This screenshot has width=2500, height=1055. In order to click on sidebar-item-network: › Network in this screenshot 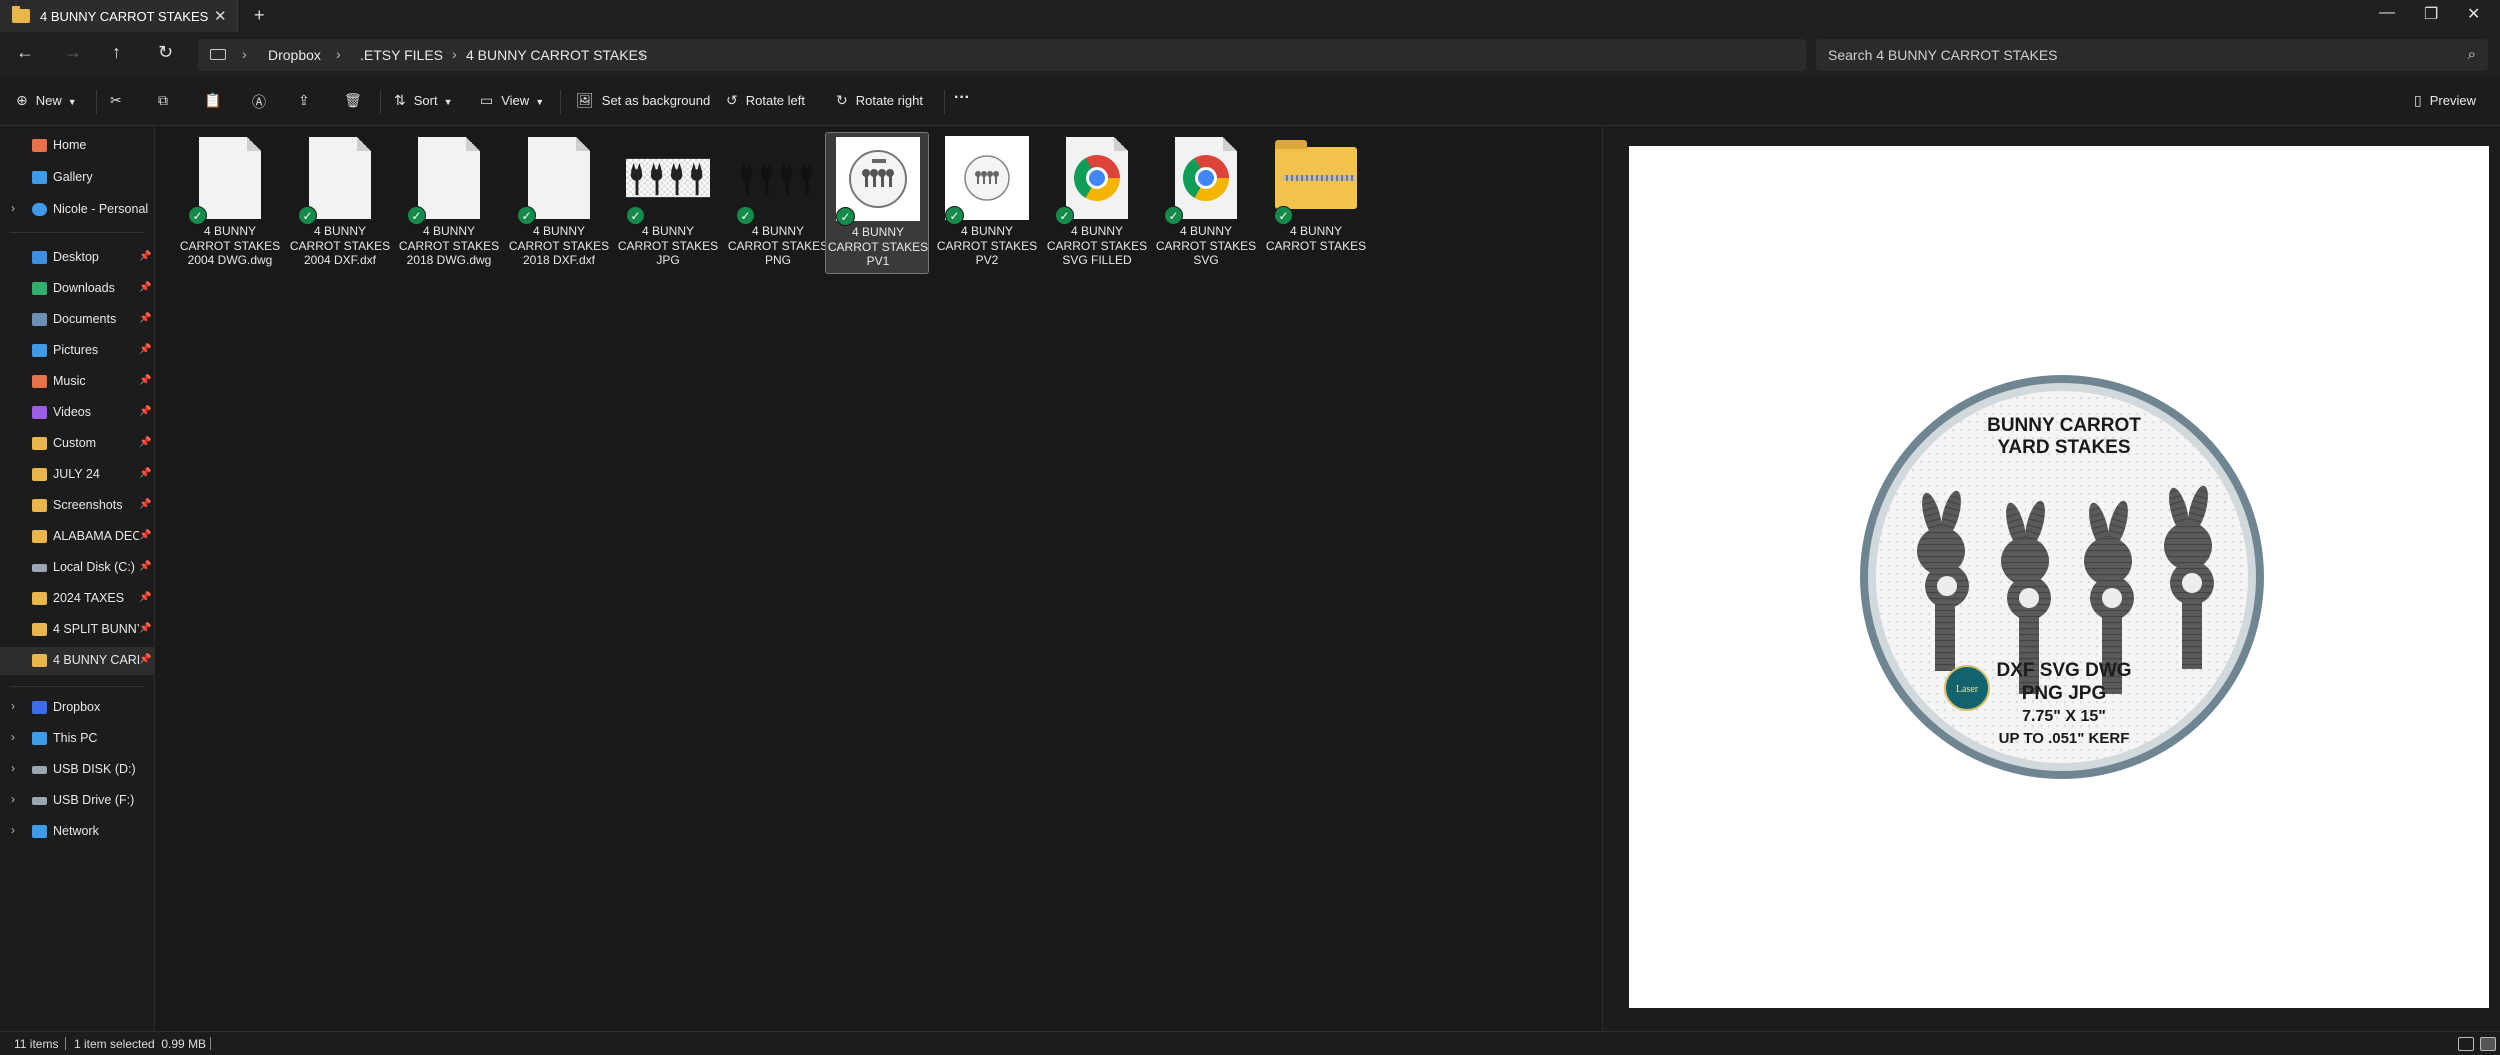, I will do `click(77, 832)`.